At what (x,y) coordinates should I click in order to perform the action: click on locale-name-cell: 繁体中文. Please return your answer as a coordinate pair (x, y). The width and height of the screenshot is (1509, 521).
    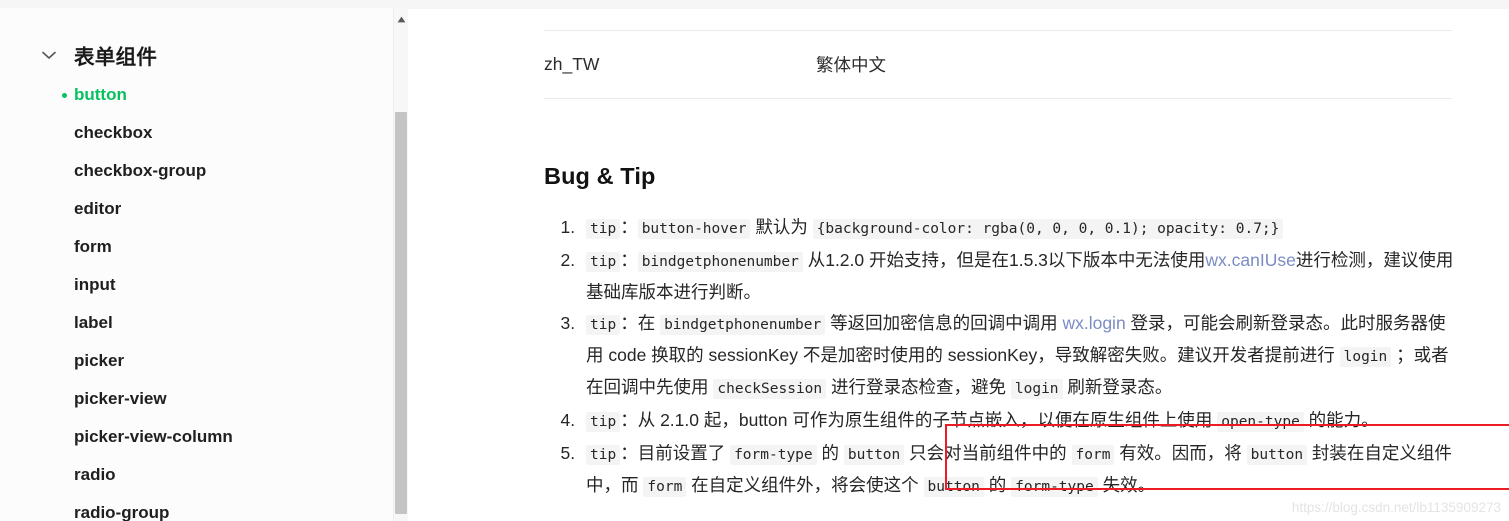
    Looking at the image, I should click on (1134, 64).